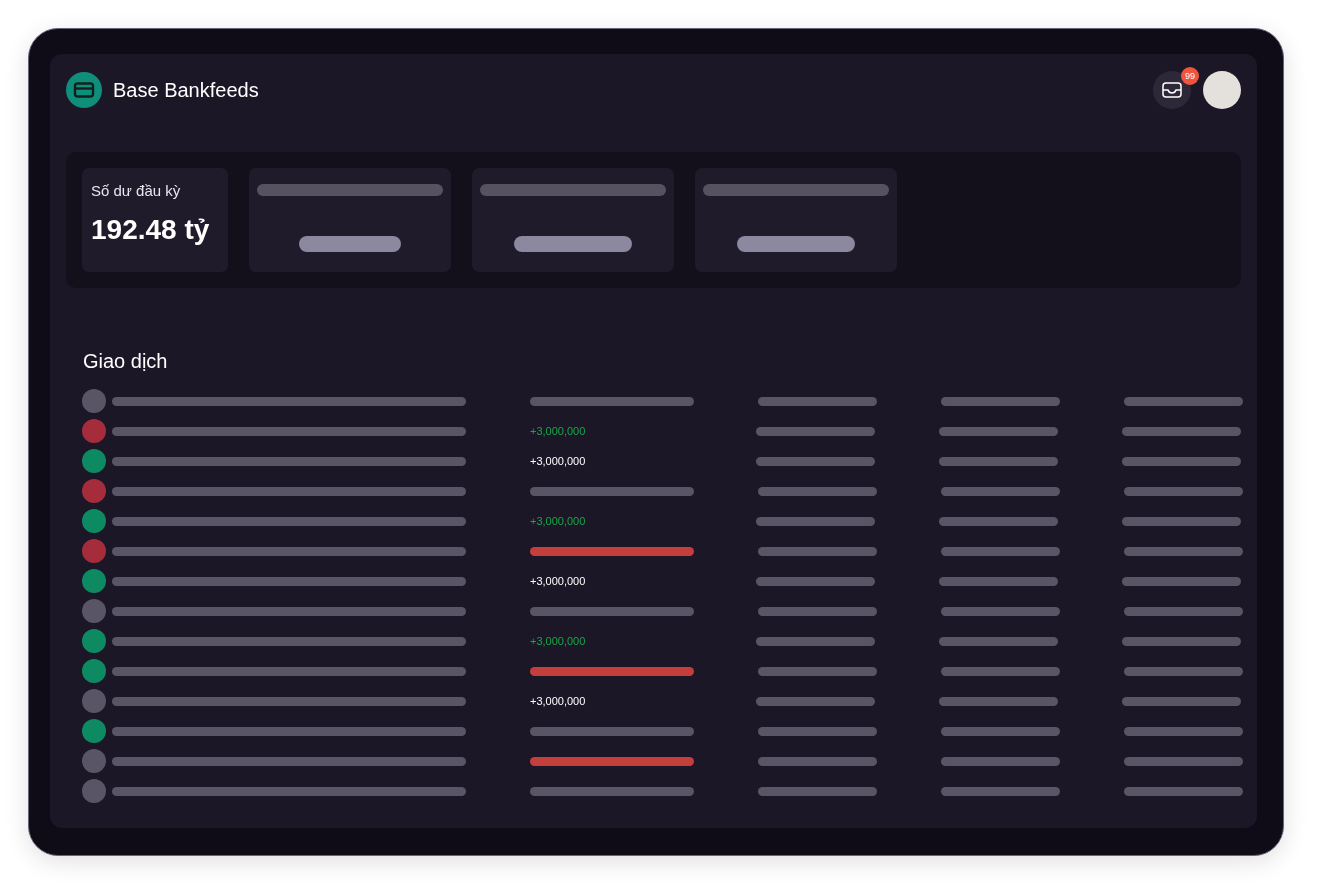 The height and width of the screenshot is (896, 1324). I want to click on app-title: Base Bankfeeds, so click(186, 90).